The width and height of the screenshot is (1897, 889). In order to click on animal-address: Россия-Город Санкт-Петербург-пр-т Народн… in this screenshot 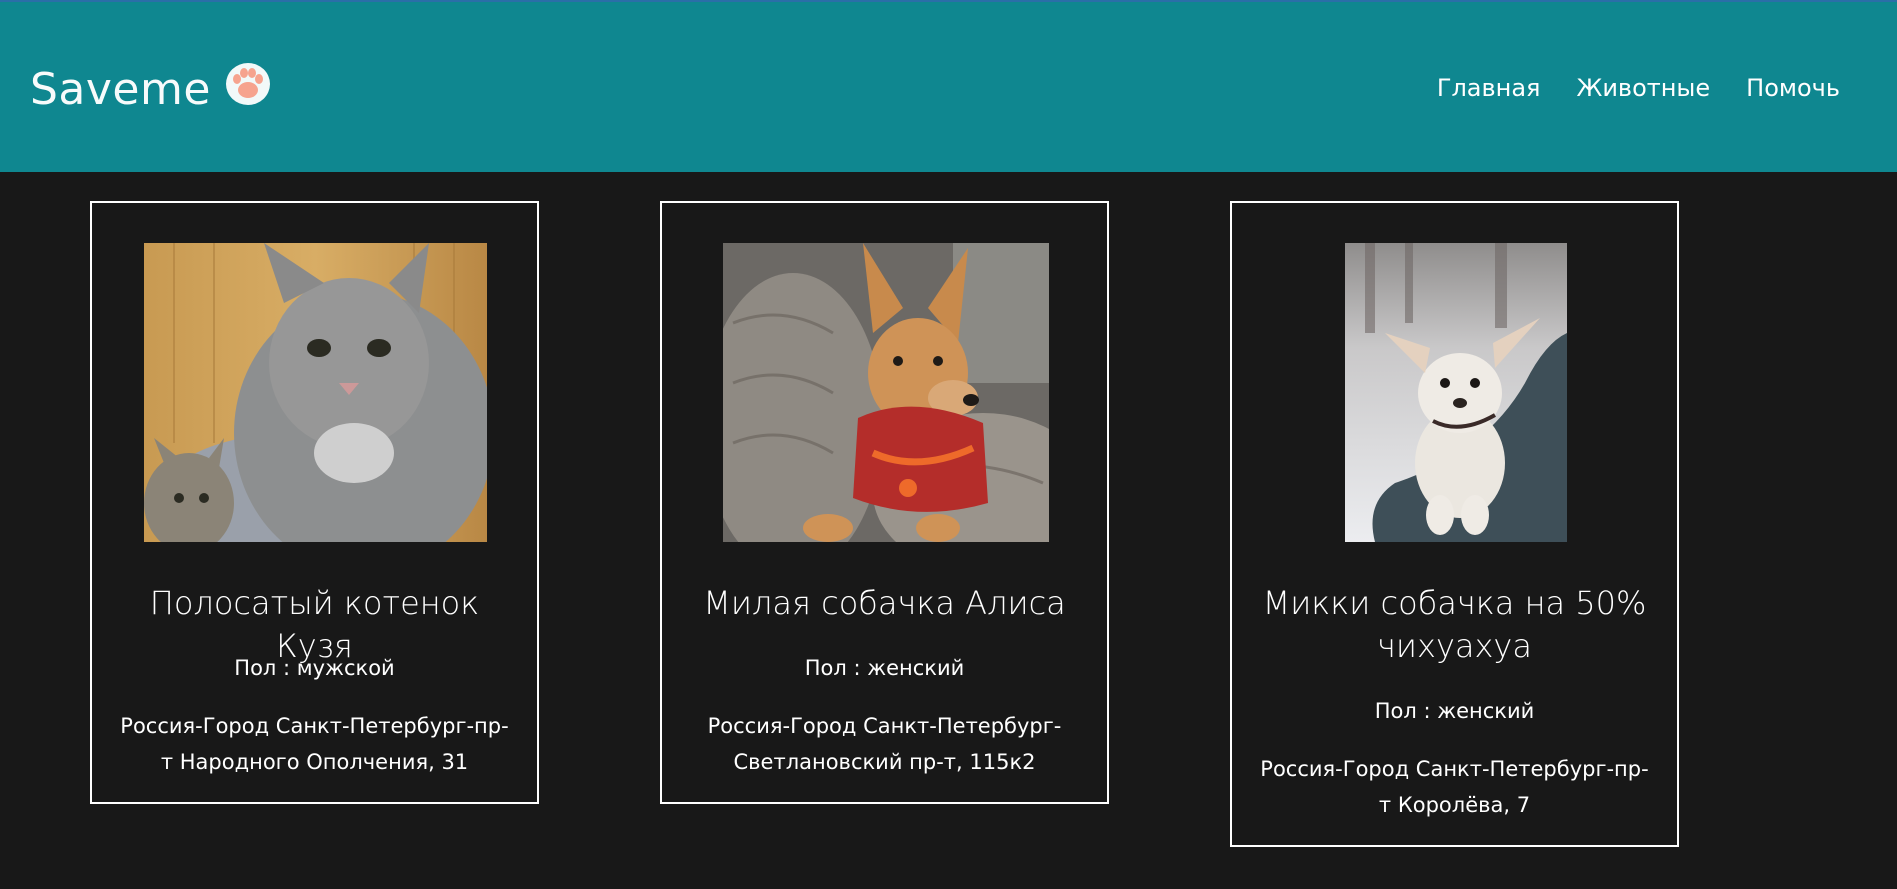, I will do `click(314, 744)`.